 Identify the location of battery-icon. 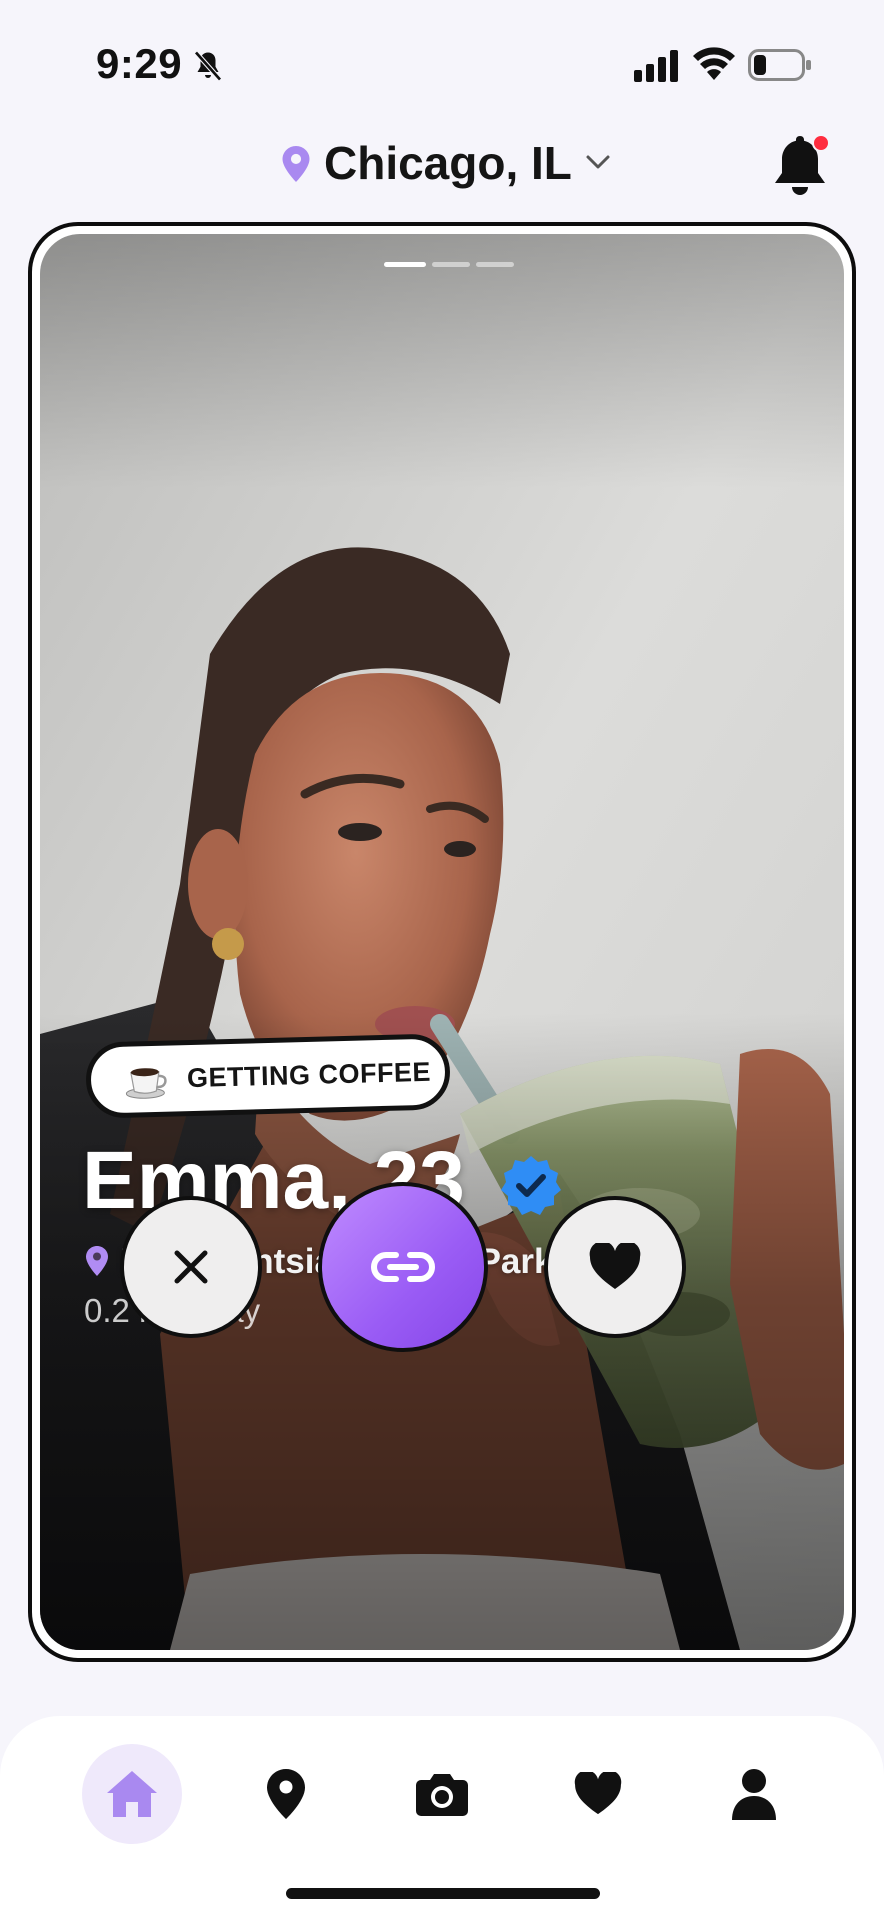
(779, 65).